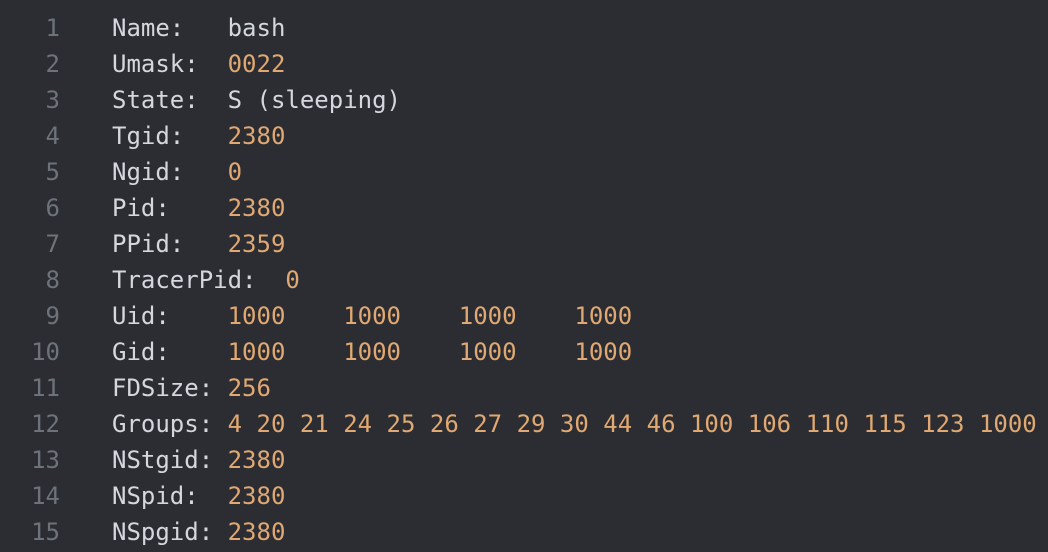 Image resolution: width=1048 pixels, height=552 pixels. Describe the element at coordinates (45, 352) in the screenshot. I see `line-number: 10` at that location.